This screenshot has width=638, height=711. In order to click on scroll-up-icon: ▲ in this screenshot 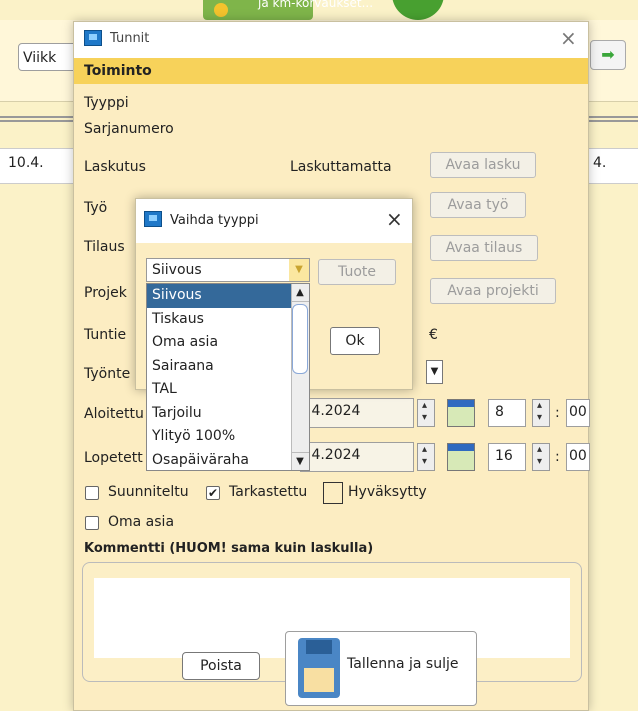, I will do `click(300, 293)`.